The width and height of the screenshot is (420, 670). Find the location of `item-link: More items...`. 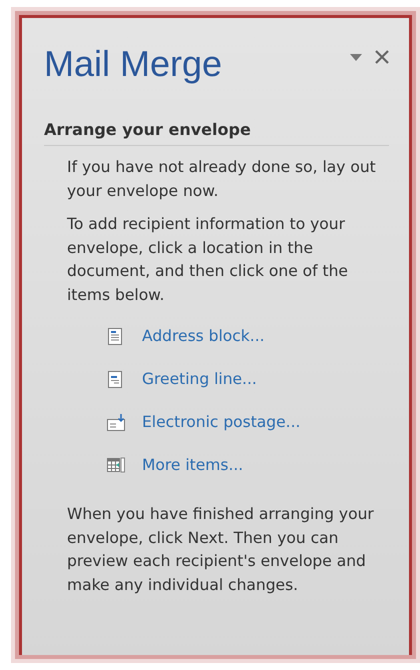

item-link: More items... is located at coordinates (193, 465).